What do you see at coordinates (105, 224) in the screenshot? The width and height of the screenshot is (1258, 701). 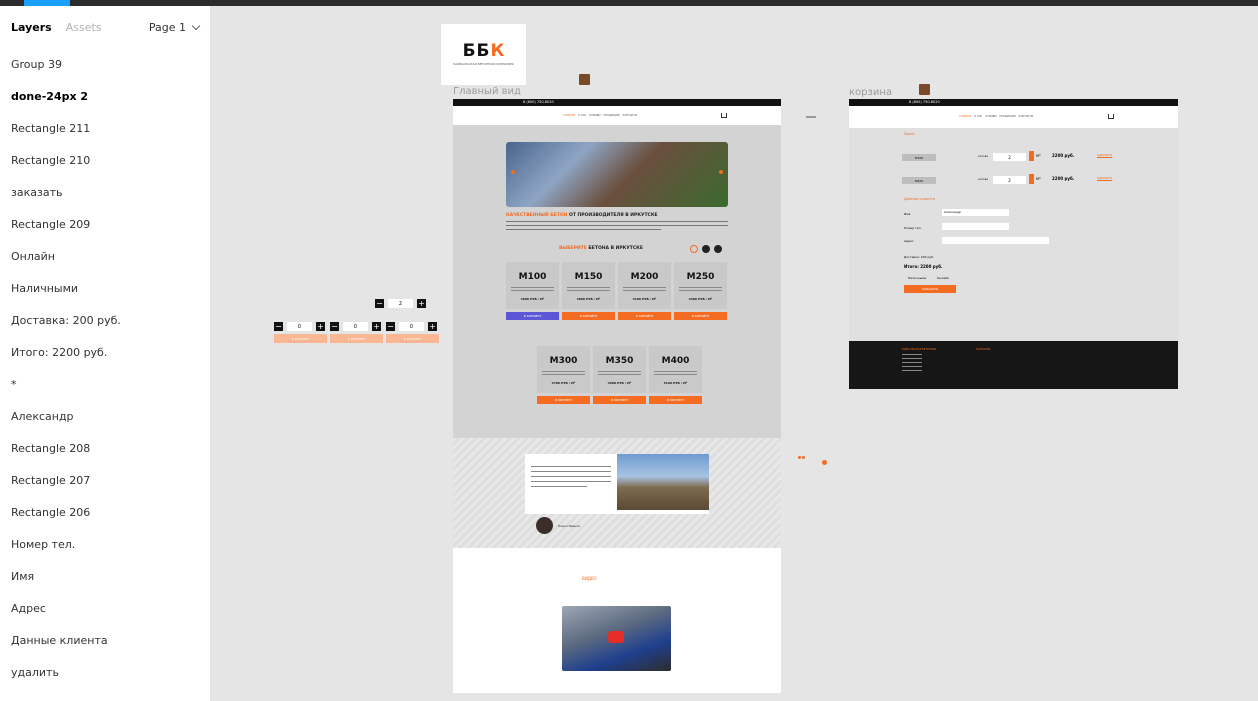 I see `layer-item: Rectangle 209` at bounding box center [105, 224].